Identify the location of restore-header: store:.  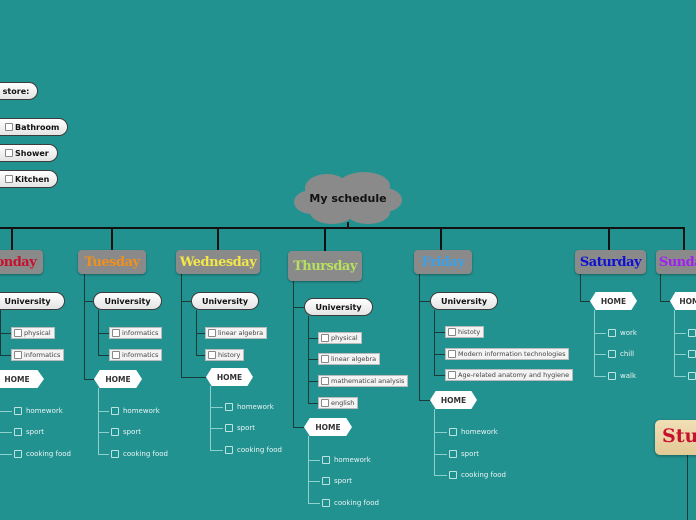
(19, 91).